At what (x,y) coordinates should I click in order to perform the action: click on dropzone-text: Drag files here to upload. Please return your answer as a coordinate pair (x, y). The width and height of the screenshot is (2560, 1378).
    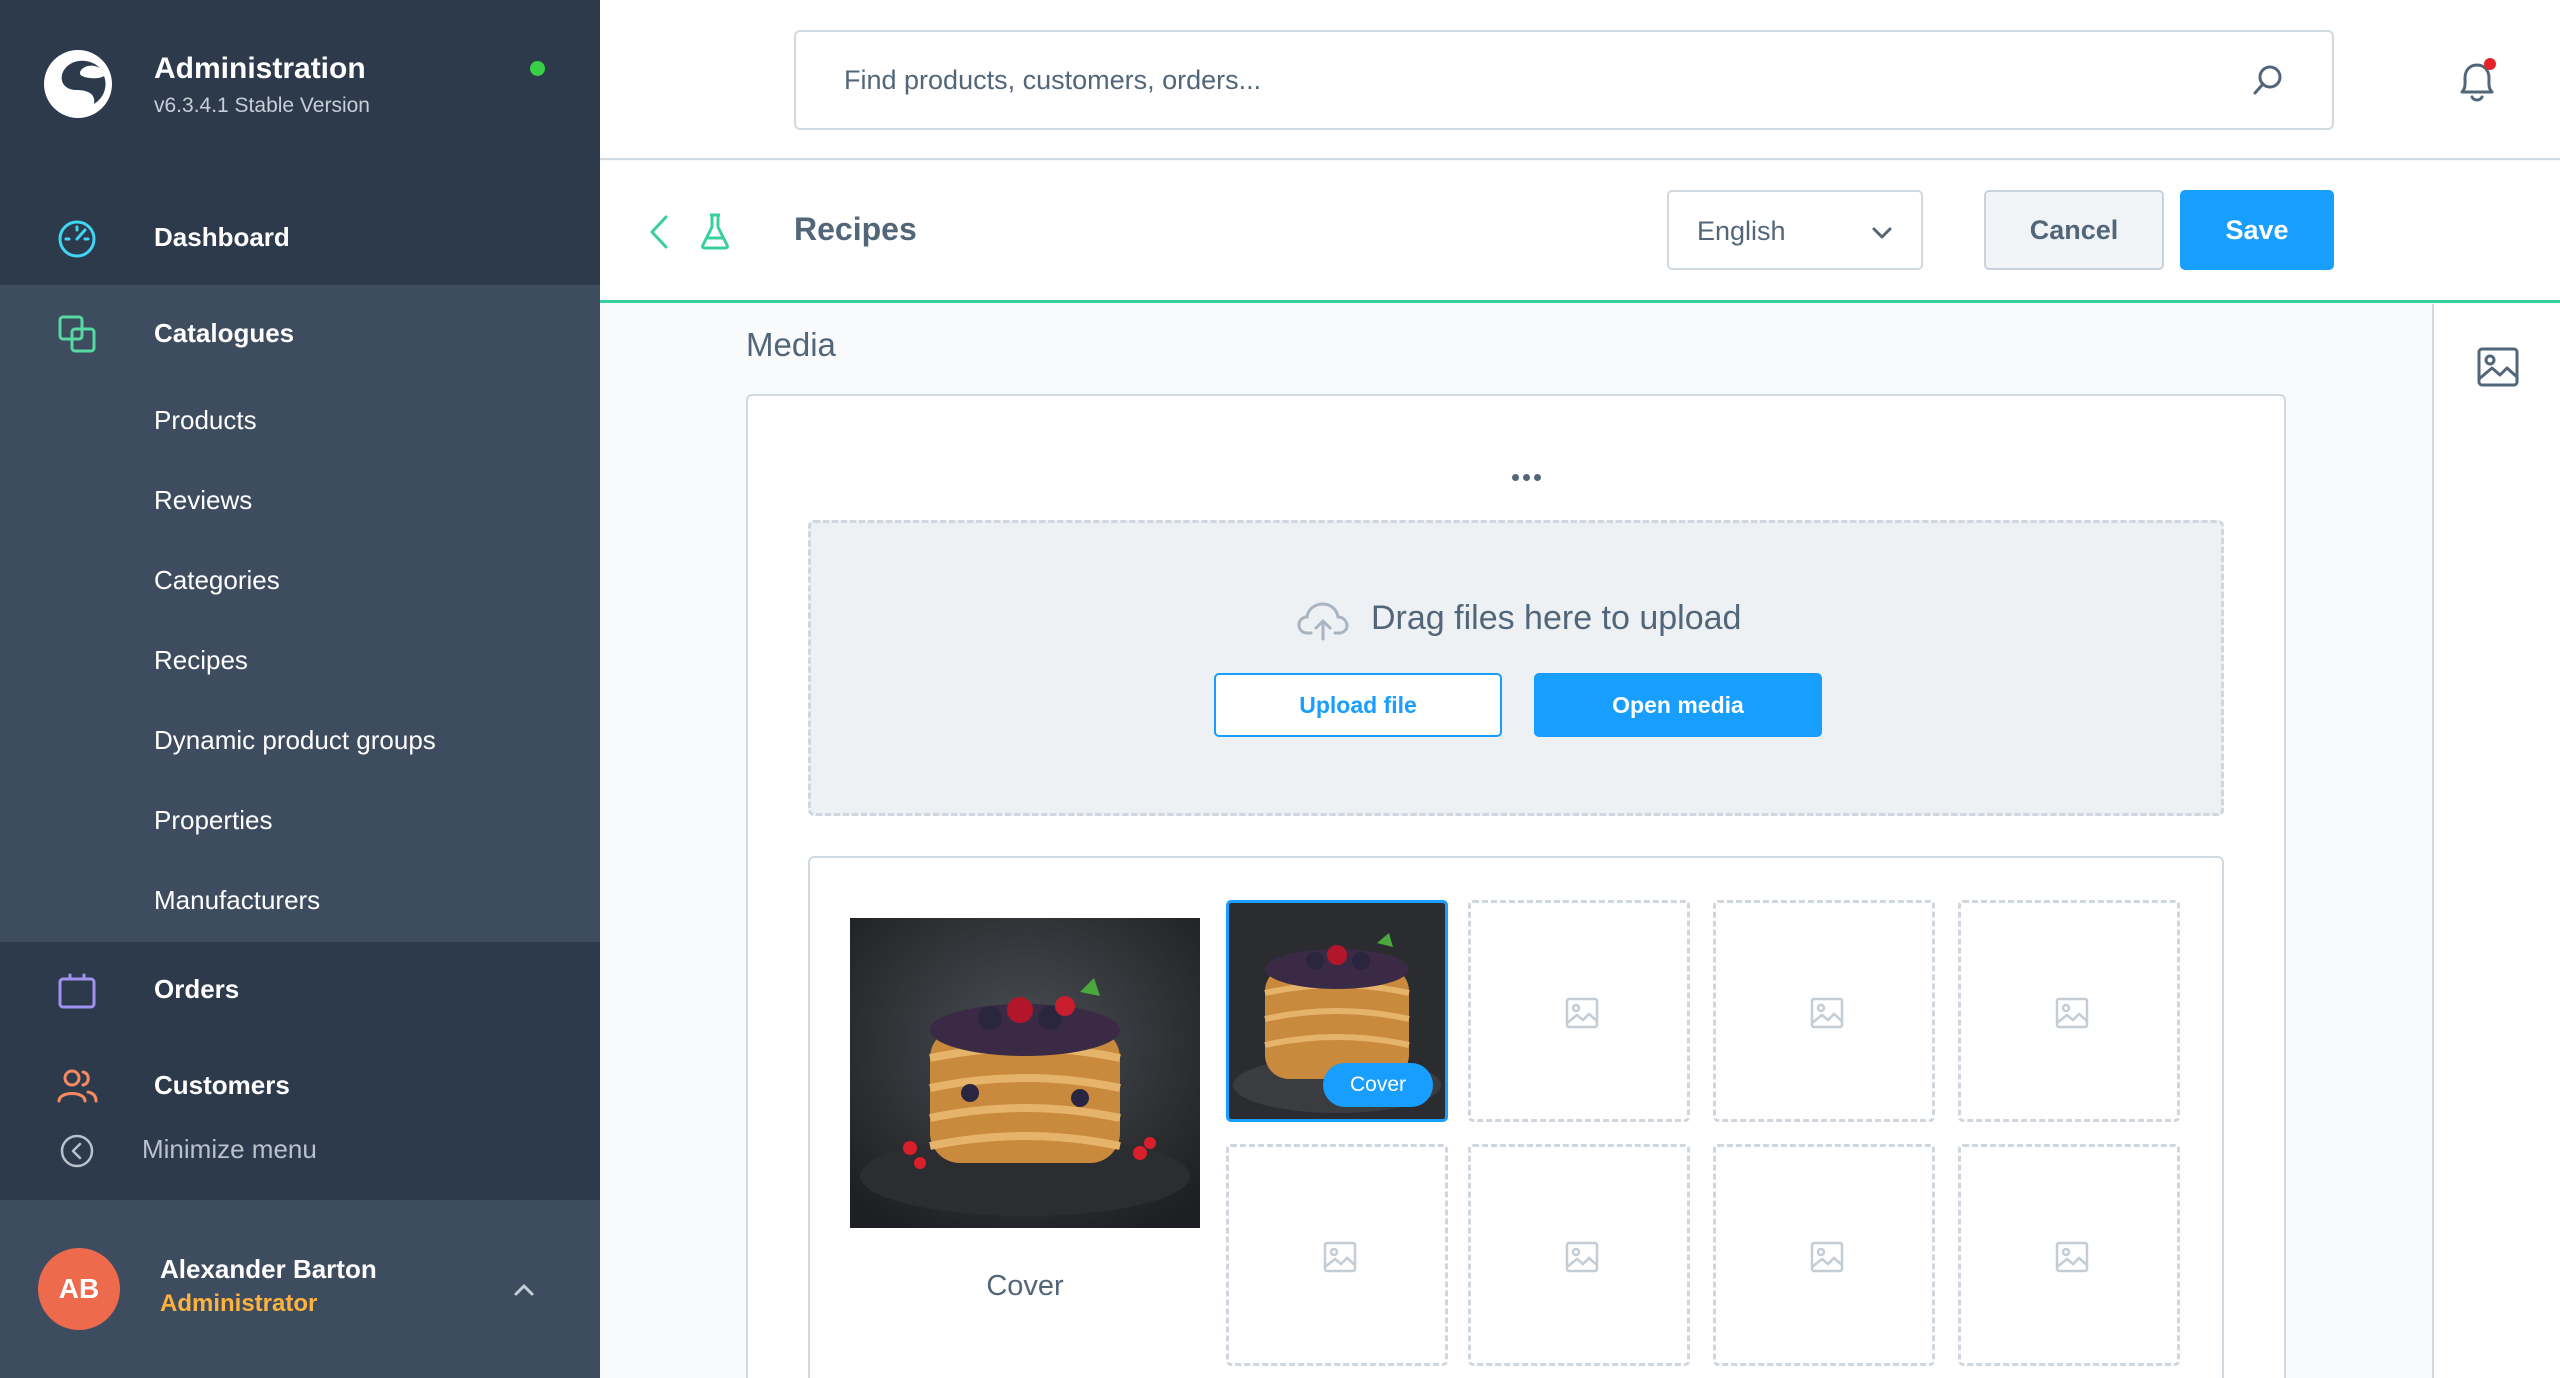
    Looking at the image, I should click on (1556, 618).